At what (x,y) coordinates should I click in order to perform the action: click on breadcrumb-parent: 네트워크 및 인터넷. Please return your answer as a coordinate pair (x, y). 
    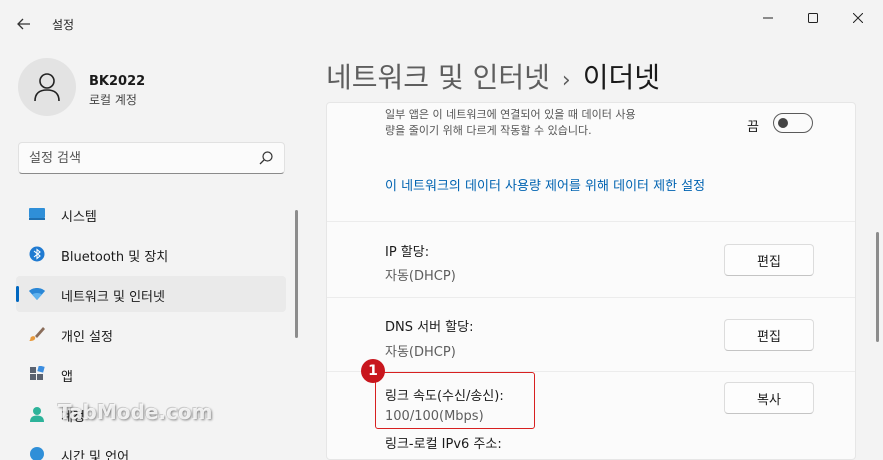
    Looking at the image, I should click on (438, 77).